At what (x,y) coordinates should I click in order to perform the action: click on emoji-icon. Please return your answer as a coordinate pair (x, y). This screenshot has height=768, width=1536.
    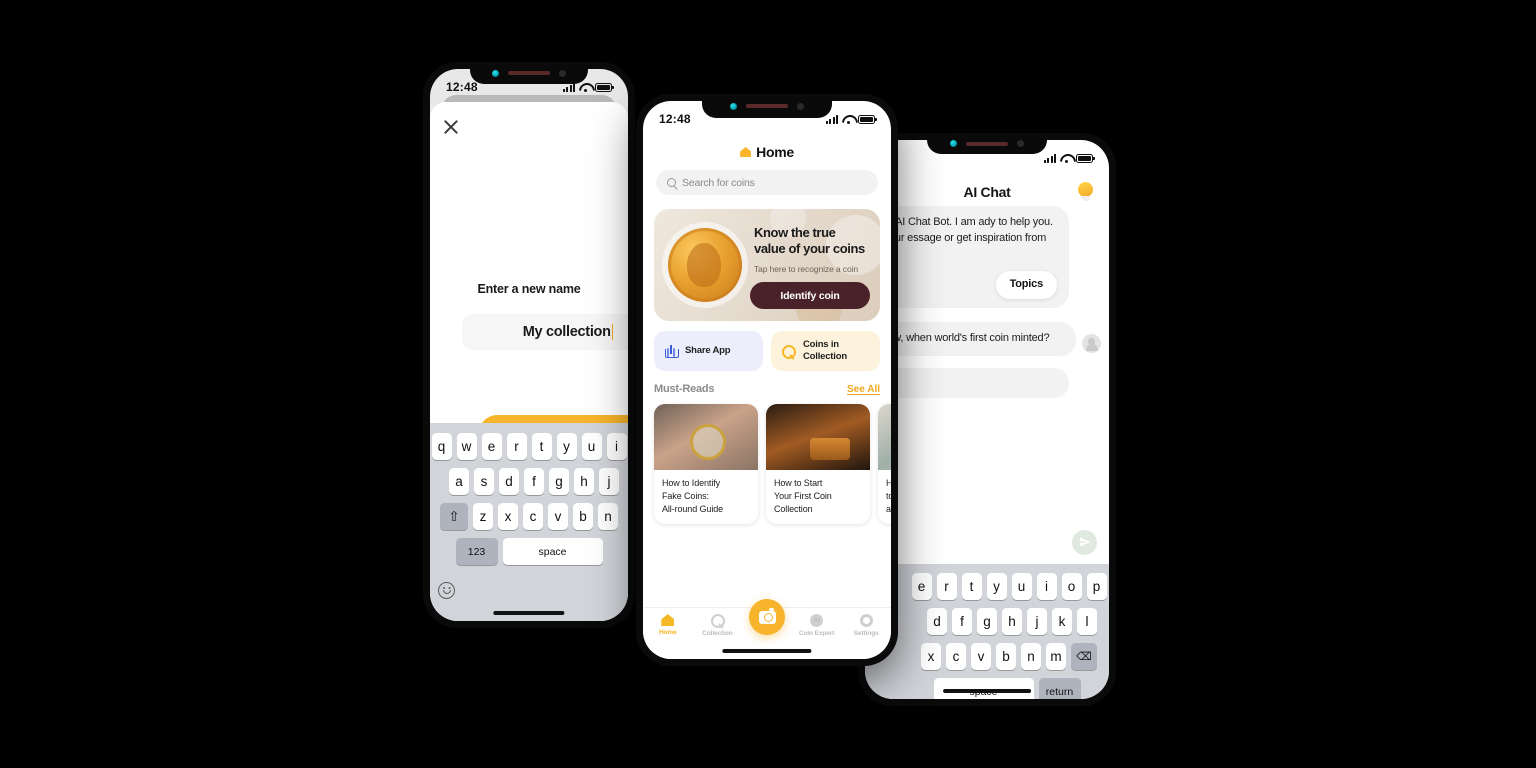
    Looking at the image, I should click on (446, 590).